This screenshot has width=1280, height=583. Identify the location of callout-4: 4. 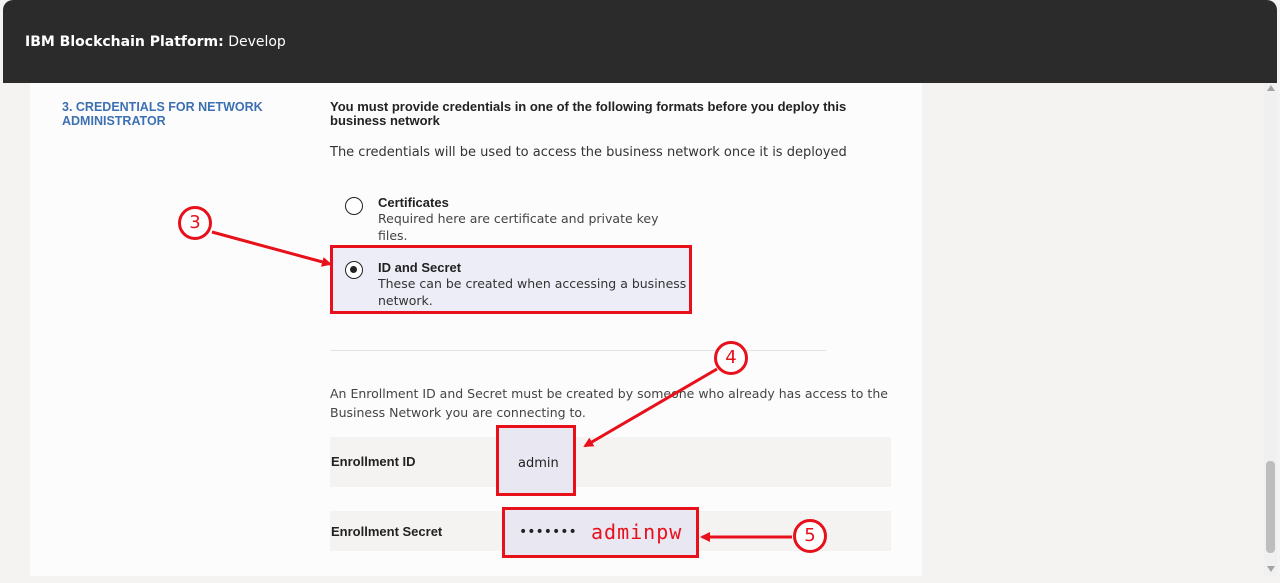
(731, 358).